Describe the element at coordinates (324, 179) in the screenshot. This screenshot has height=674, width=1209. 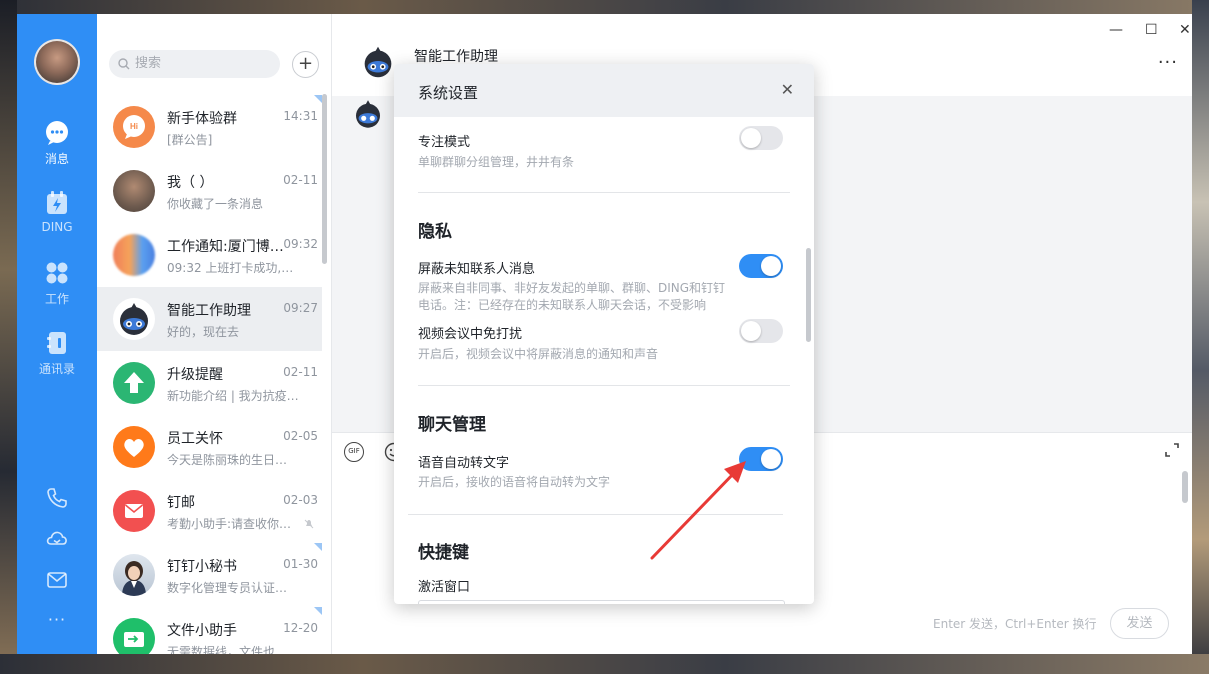
I see `list-scrollbar` at that location.